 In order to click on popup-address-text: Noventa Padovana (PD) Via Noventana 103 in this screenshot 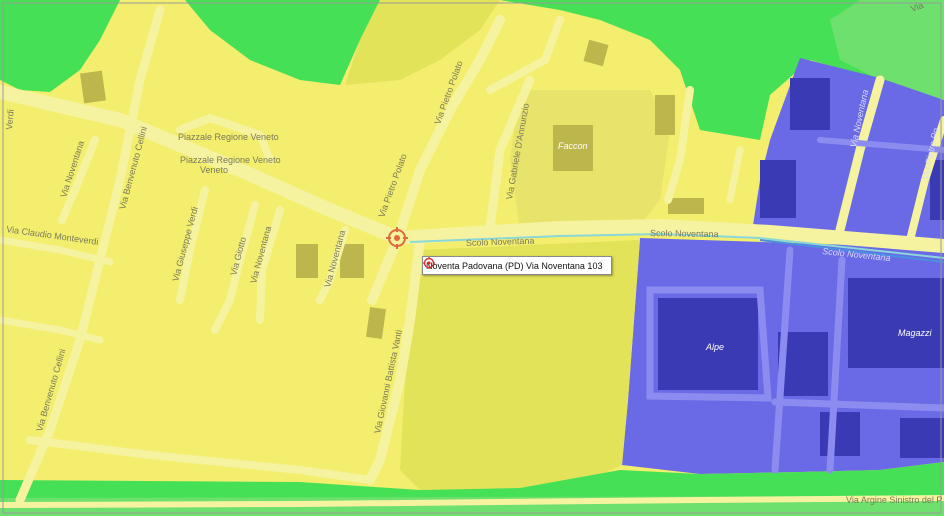, I will do `click(514, 265)`.